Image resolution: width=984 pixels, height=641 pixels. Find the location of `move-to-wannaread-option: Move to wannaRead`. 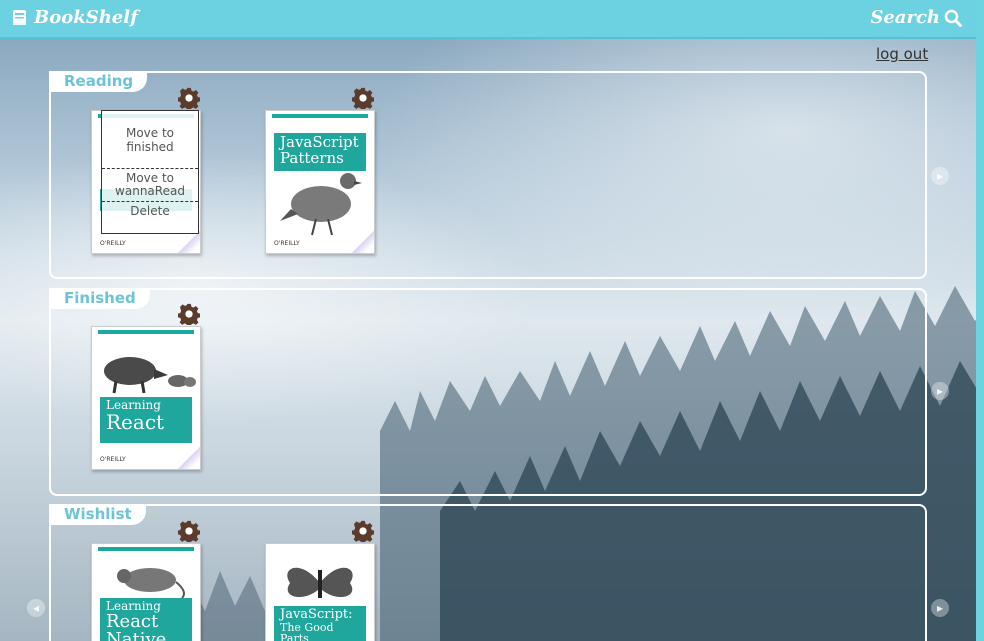

move-to-wannaread-option: Move to wannaRead is located at coordinates (150, 184).